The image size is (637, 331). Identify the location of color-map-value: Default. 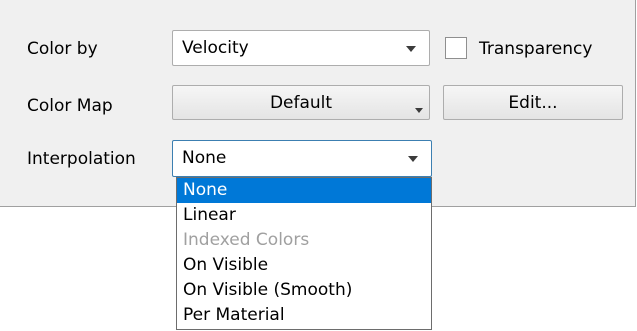
(301, 103).